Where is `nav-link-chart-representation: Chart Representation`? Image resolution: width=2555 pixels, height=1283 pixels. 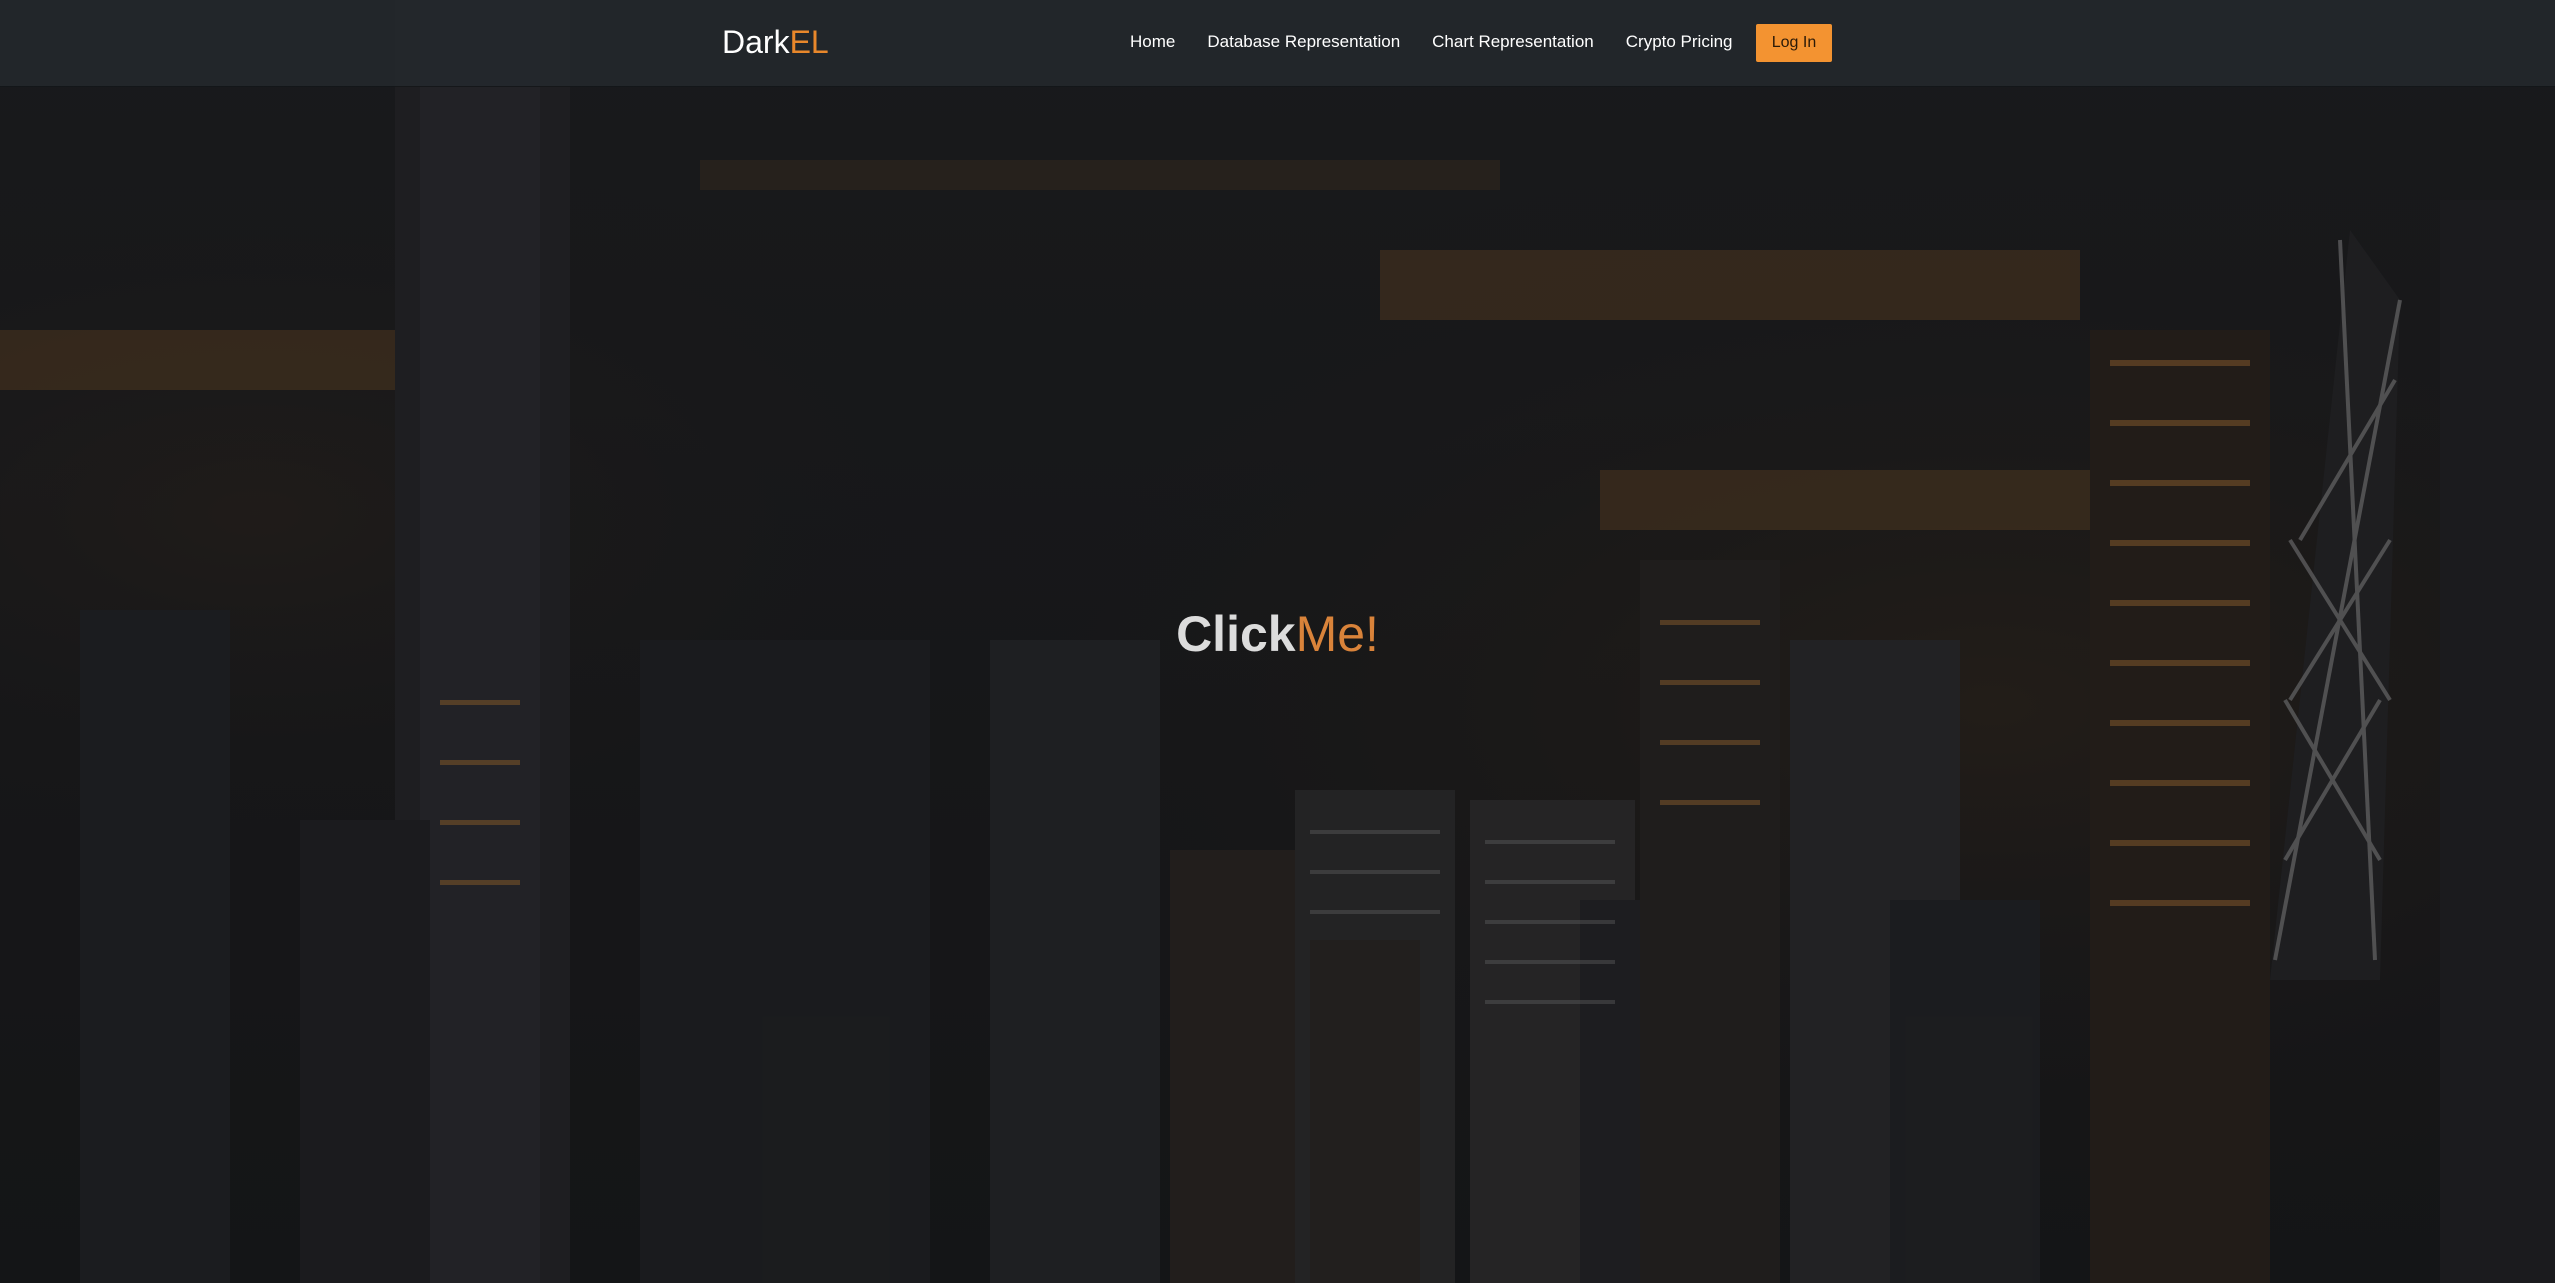 nav-link-chart-representation: Chart Representation is located at coordinates (1513, 42).